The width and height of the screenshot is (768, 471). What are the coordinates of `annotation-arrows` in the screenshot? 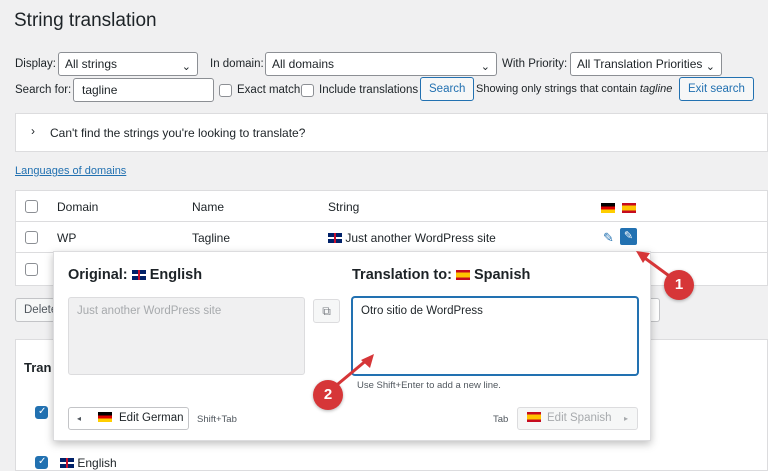 It's located at (505, 318).